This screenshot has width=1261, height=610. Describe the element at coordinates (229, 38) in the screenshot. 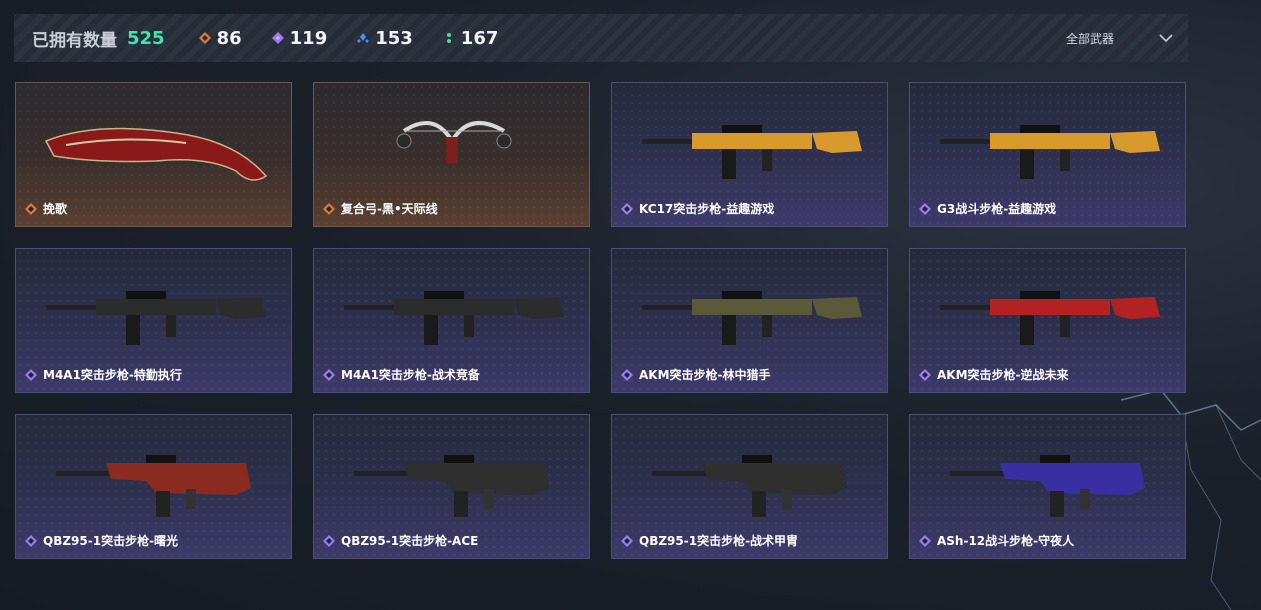

I see `stat-orange-value: 86` at that location.